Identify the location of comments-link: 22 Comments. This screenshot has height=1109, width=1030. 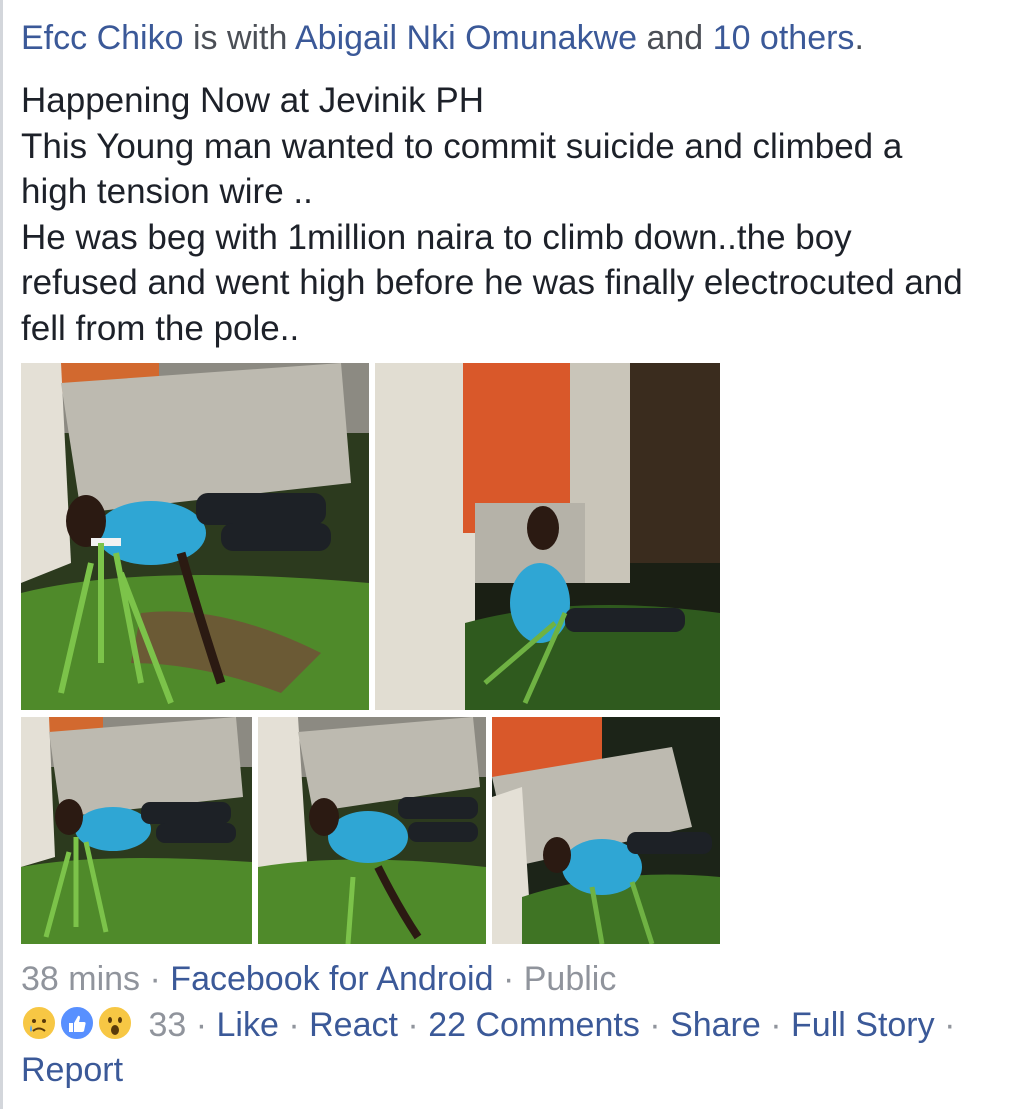
(534, 1025).